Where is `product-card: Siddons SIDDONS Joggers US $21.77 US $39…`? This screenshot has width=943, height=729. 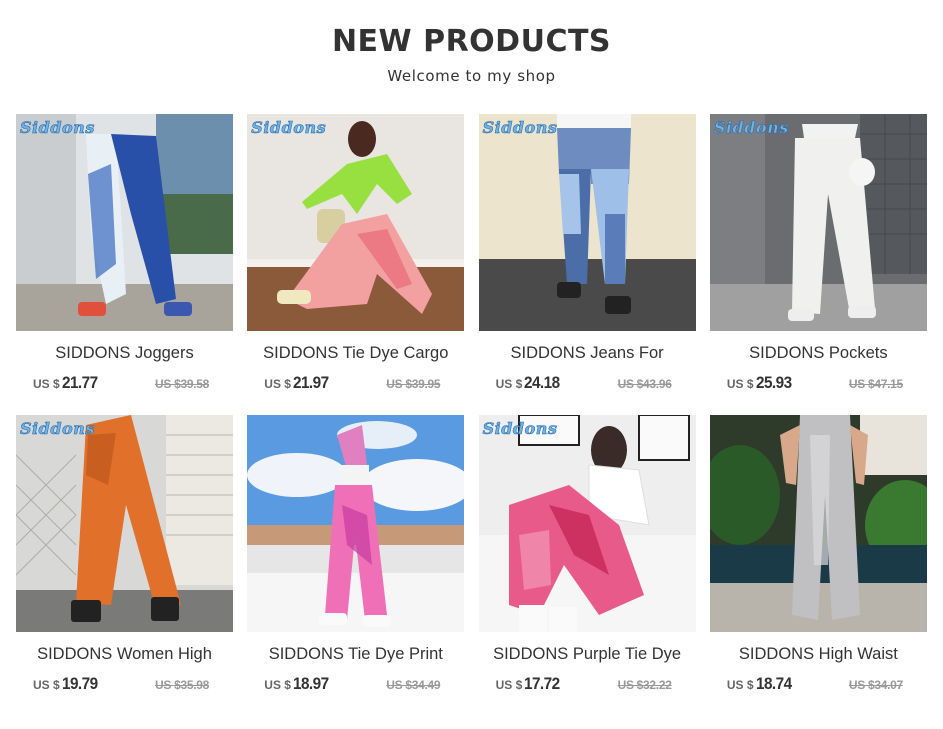 product-card: Siddons SIDDONS Joggers US $21.77 US $39… is located at coordinates (124, 264).